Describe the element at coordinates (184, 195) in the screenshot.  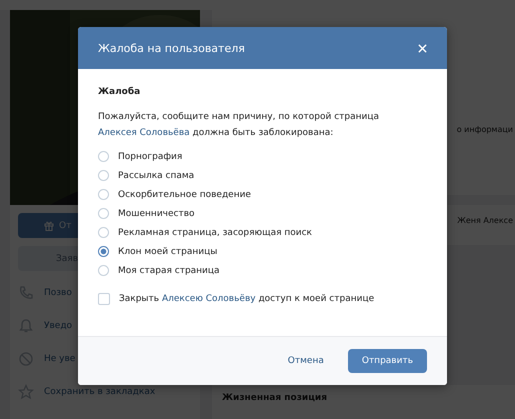
I see `option-label: Оскорбительное поведение` at that location.